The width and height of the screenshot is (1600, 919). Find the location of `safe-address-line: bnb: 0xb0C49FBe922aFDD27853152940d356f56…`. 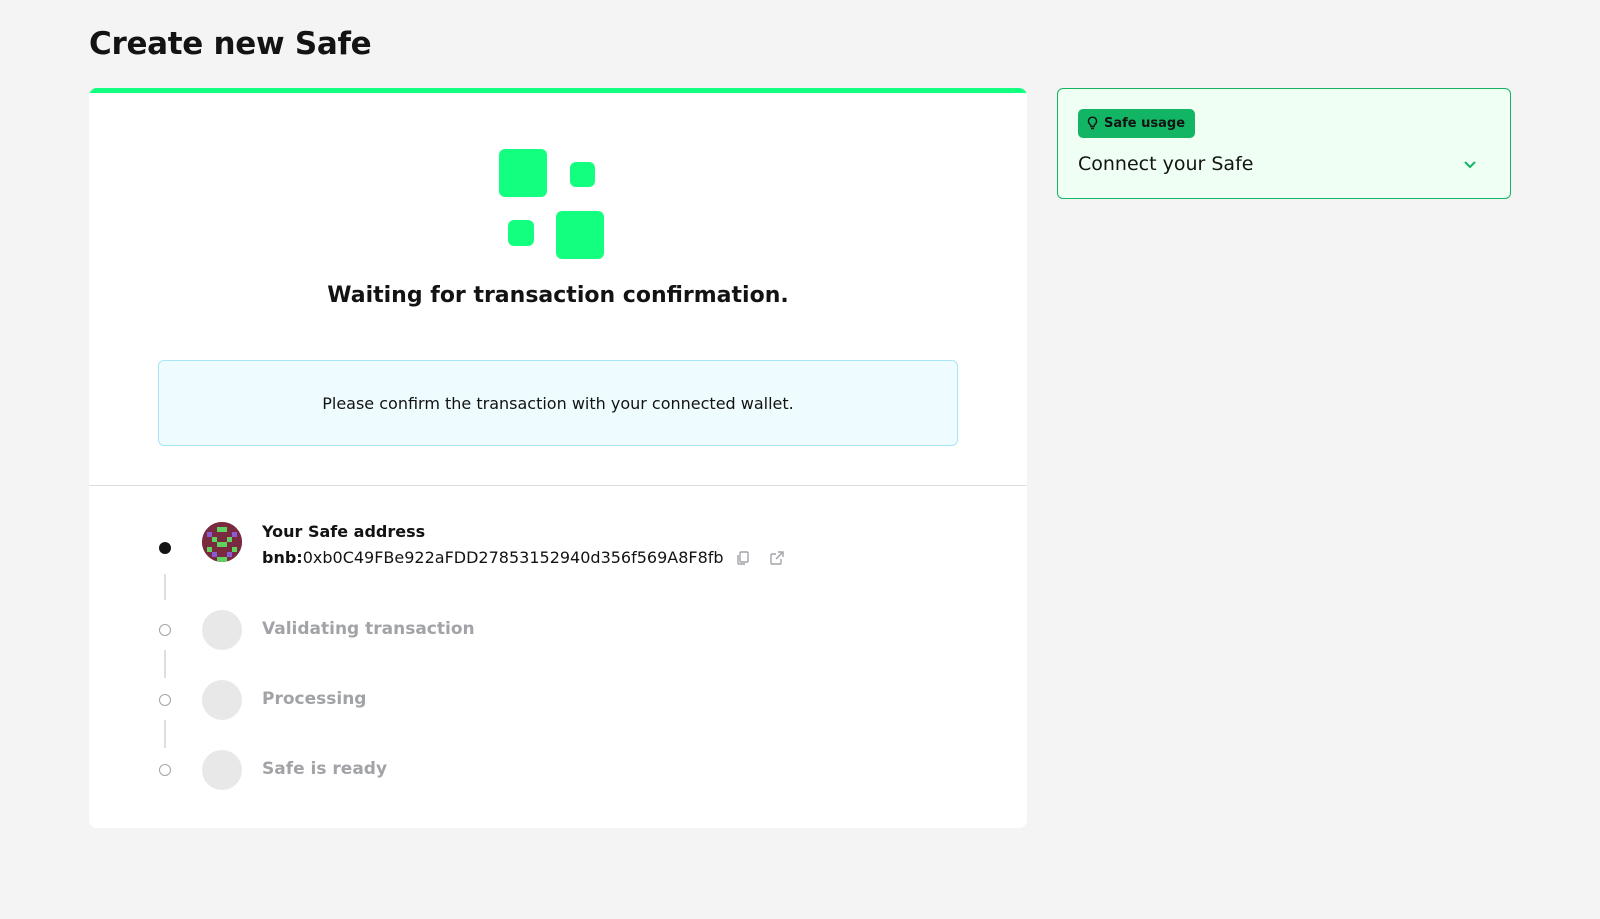

safe-address-line: bnb: 0xb0C49FBe922aFDD27853152940d356f56… is located at coordinates (523, 557).